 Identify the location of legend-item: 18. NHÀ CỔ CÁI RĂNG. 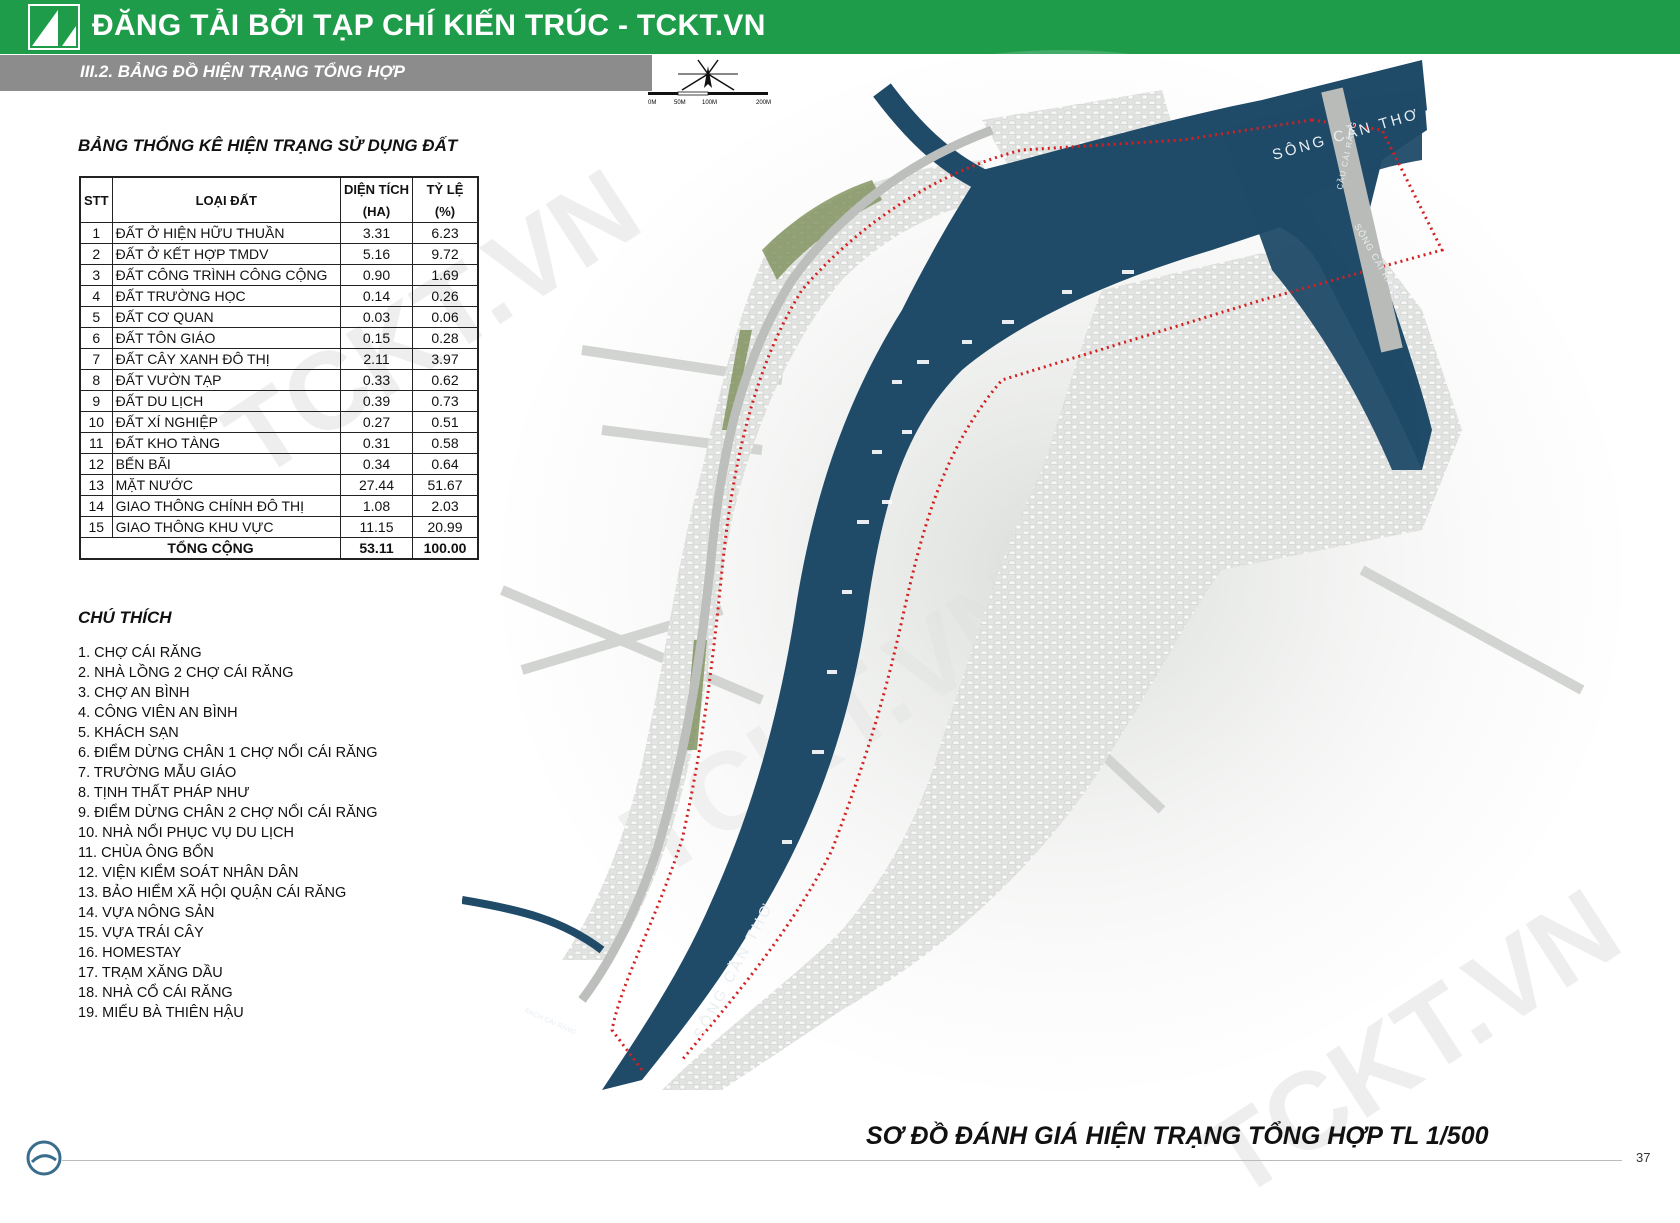
(155, 993).